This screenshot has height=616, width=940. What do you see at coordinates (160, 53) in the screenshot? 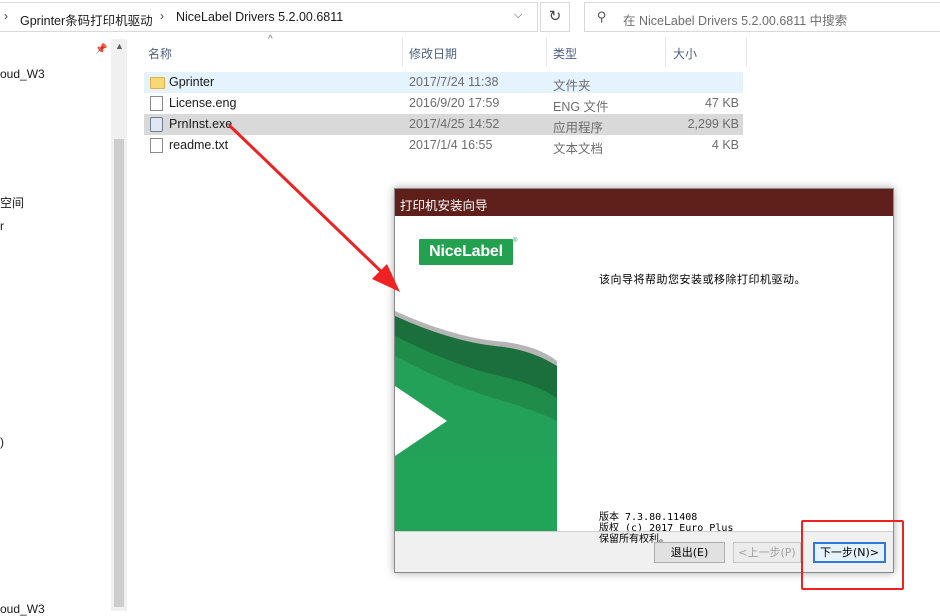
I see `column-header-name: 名称` at bounding box center [160, 53].